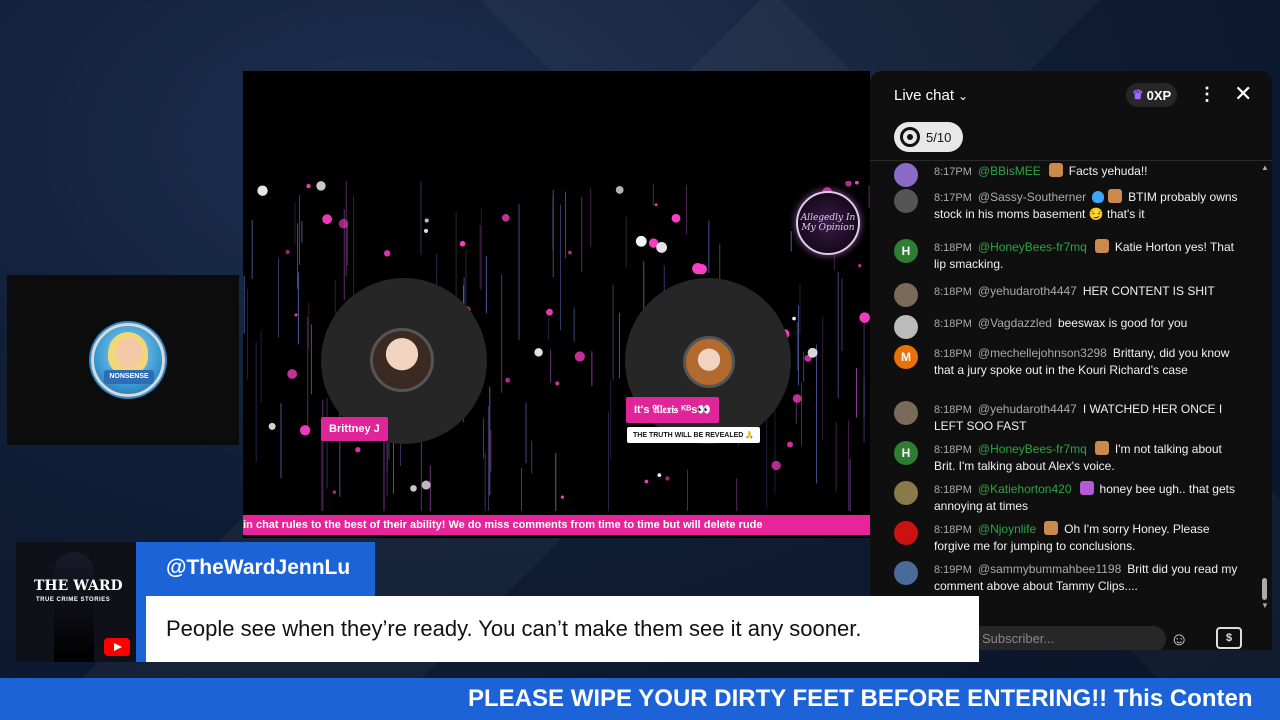 The height and width of the screenshot is (720, 1280). What do you see at coordinates (1265, 167) in the screenshot?
I see `scroll-up-icon: ▲` at bounding box center [1265, 167].